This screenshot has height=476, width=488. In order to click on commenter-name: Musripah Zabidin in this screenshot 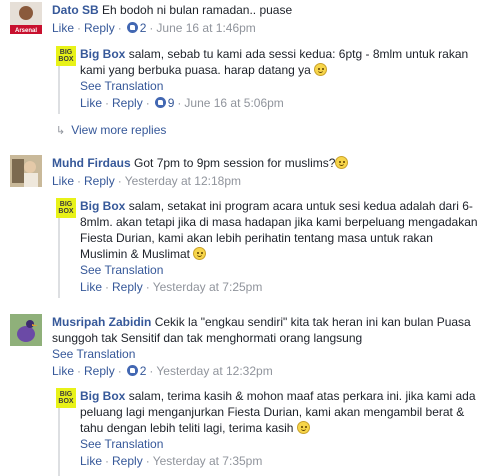, I will do `click(101, 322)`.